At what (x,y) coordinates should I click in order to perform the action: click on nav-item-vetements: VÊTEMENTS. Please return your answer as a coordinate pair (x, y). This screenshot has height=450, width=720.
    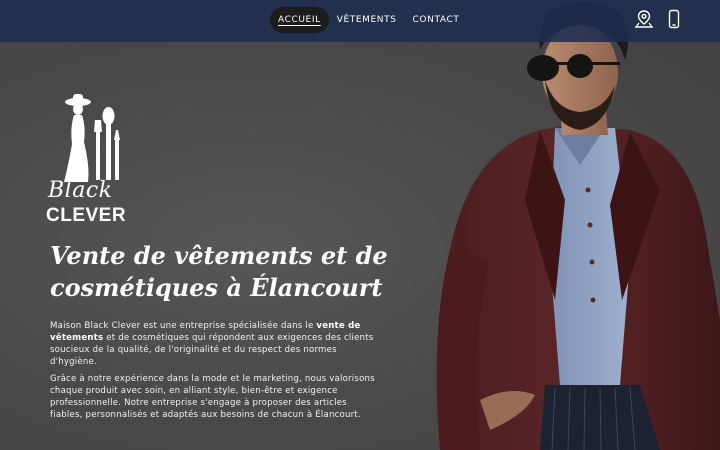
    Looking at the image, I should click on (367, 20).